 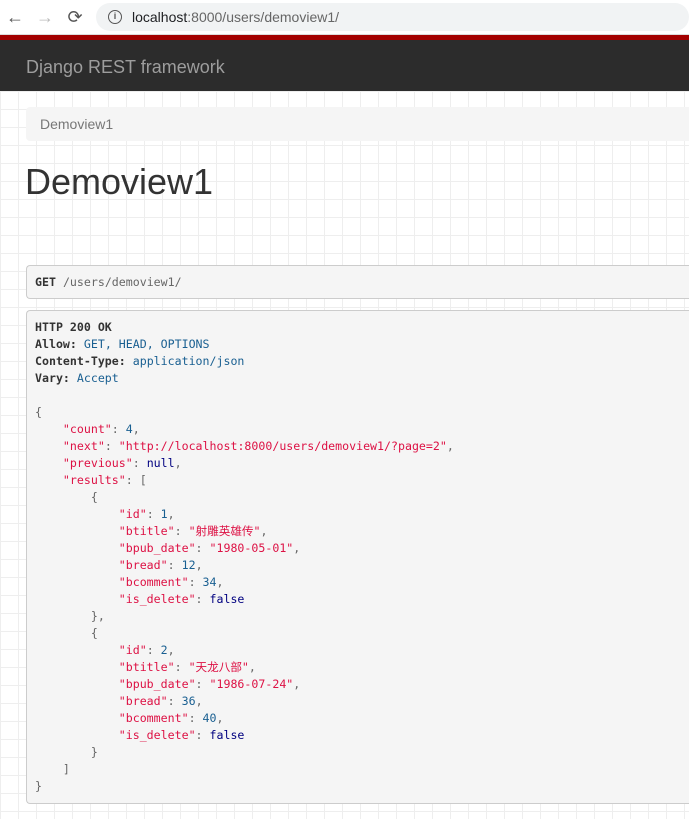 I want to click on breadcrumb-item: Demoview1, so click(x=76, y=124).